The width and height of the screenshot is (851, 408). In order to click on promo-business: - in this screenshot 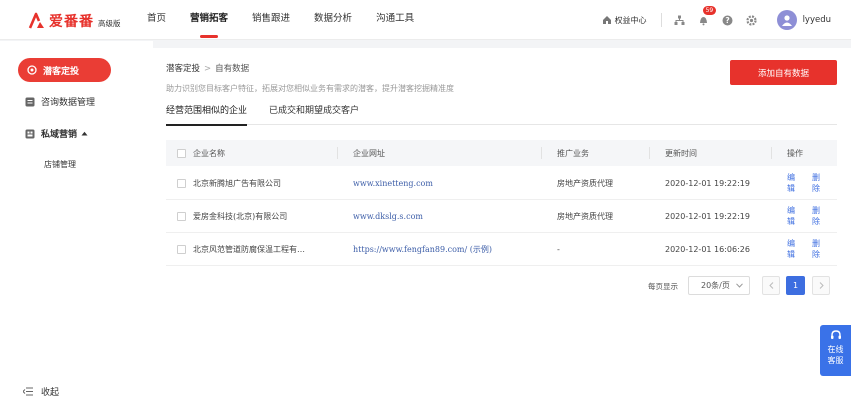, I will do `click(558, 249)`.